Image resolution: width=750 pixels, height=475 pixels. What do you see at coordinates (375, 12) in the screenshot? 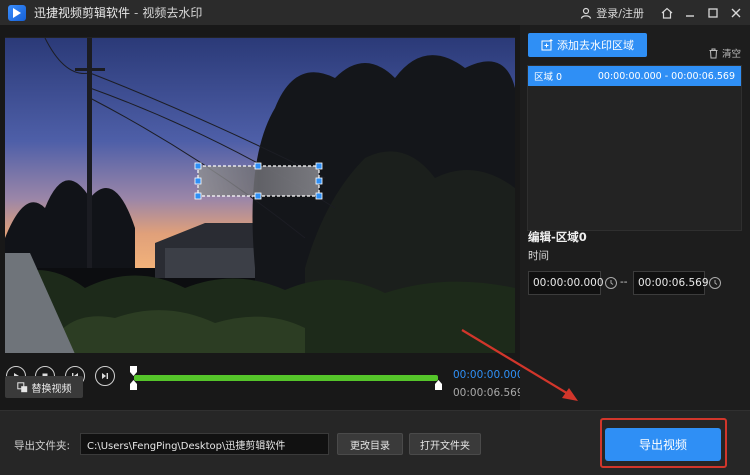
I see `title-bar: 迅捷视频剪辑软件 - 视频去水印 登录/注册` at bounding box center [375, 12].